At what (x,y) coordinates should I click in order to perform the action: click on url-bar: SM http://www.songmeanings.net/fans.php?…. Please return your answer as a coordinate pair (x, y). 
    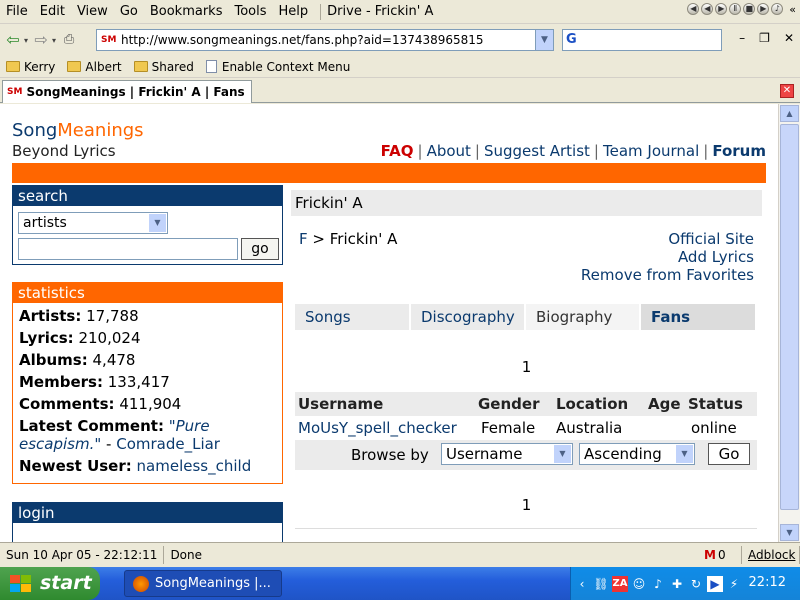
    Looking at the image, I should click on (325, 40).